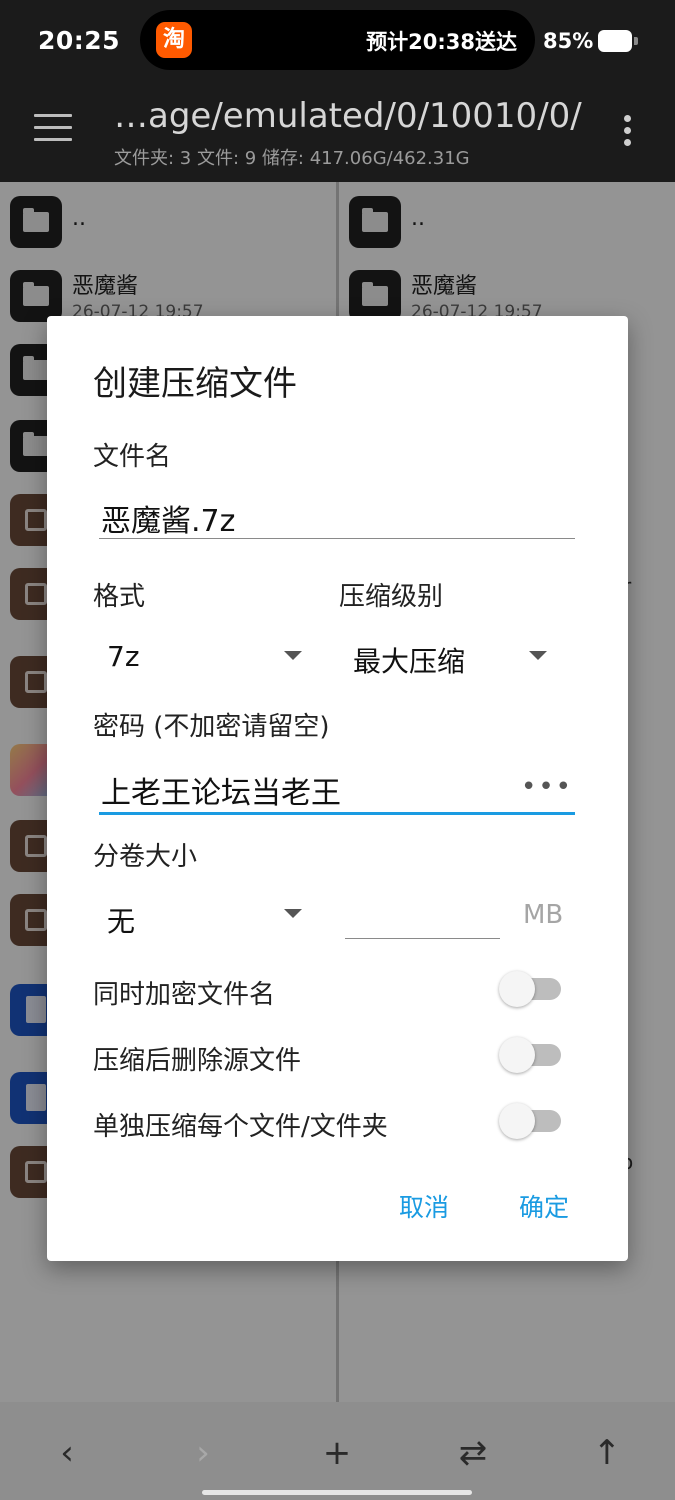 This screenshot has width=675, height=1500. What do you see at coordinates (337, 813) in the screenshot?
I see `password-underline` at bounding box center [337, 813].